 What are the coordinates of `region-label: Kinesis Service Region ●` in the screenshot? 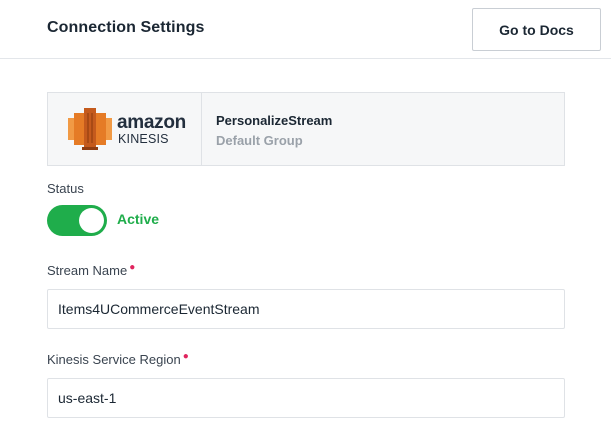 It's located at (118, 359).